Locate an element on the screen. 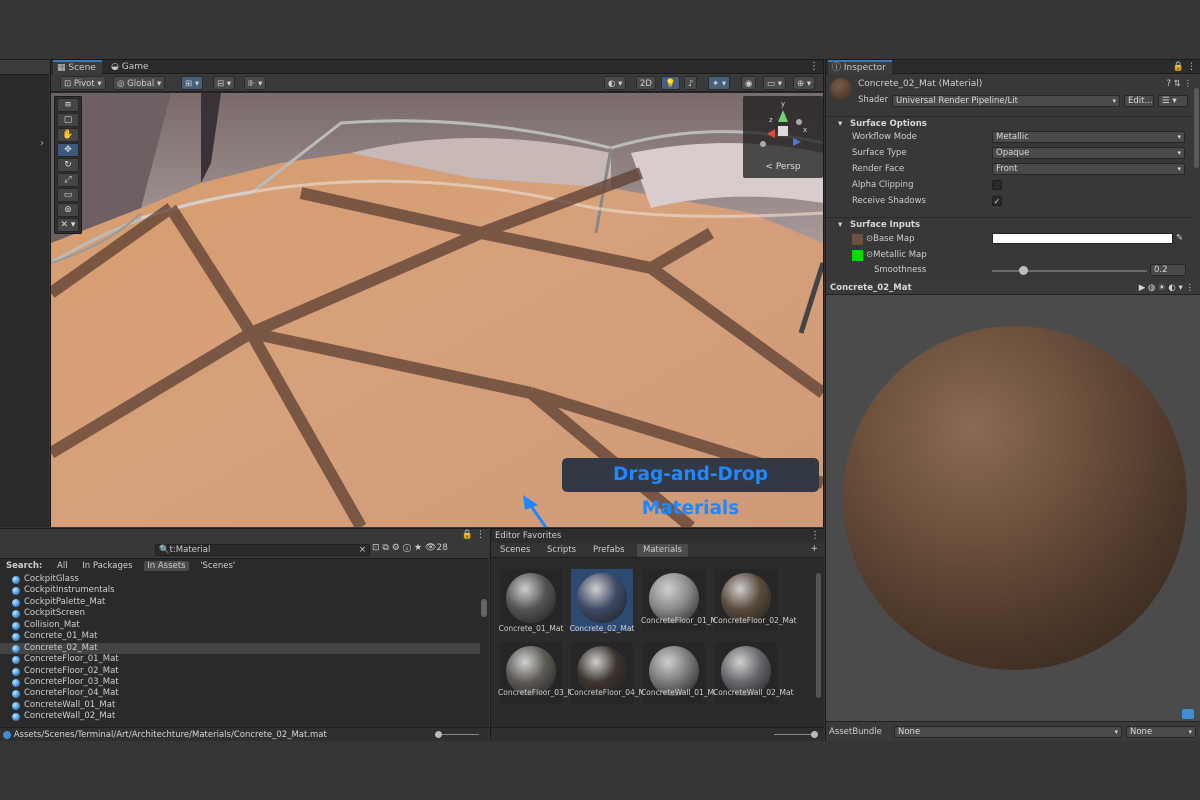 This screenshot has height=800, width=1200. alpha-clipping-checkbox is located at coordinates (997, 185).